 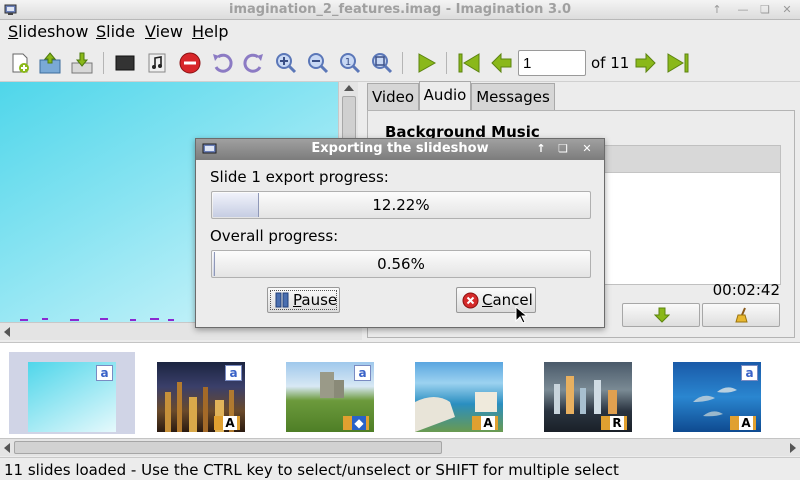 What do you see at coordinates (588, 397) in the screenshot?
I see `thumbnail-image-hong-kong: R` at bounding box center [588, 397].